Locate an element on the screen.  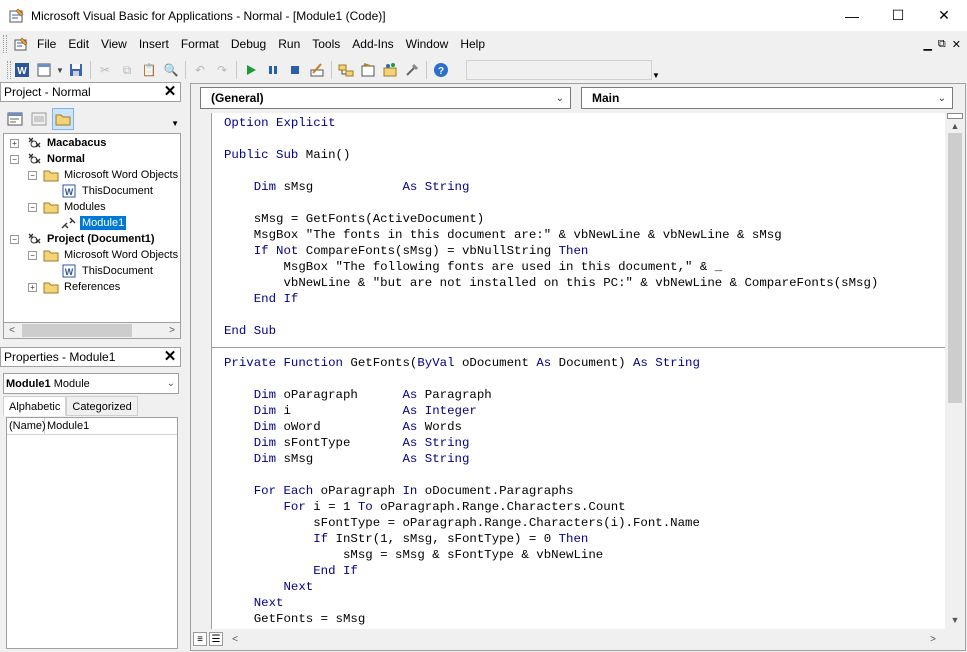
menu-debug: Debug is located at coordinates (248, 44).